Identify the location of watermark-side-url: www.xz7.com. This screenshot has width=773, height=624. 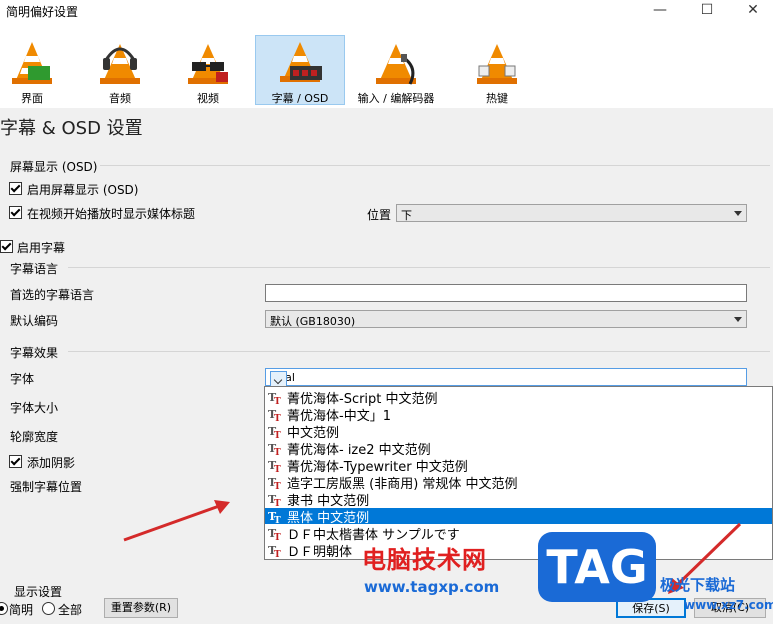
(728, 605).